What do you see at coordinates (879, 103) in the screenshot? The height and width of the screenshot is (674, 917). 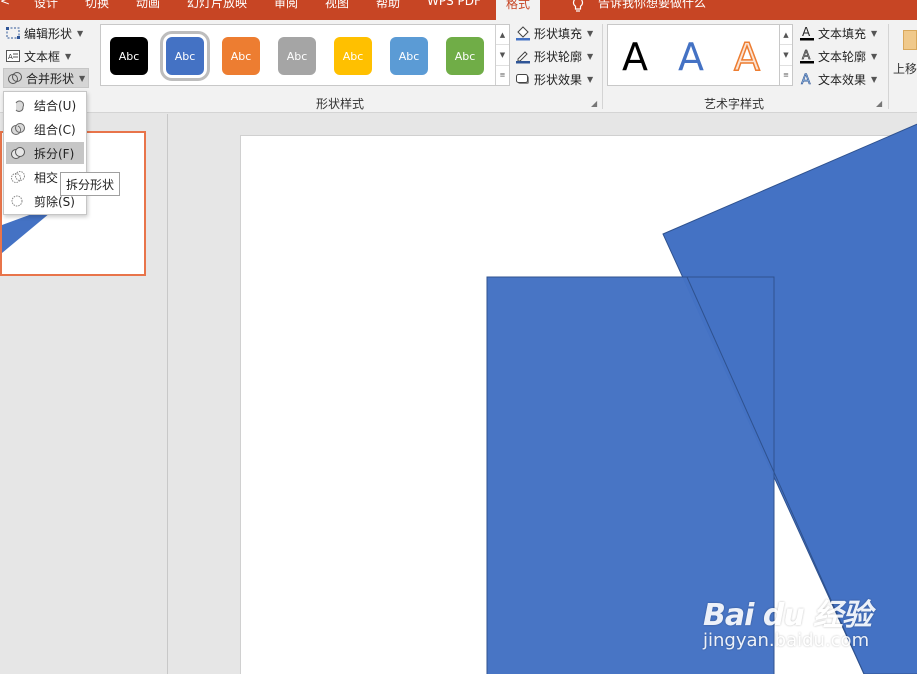 I see `wordart-styles-launcher-icon: ◢` at bounding box center [879, 103].